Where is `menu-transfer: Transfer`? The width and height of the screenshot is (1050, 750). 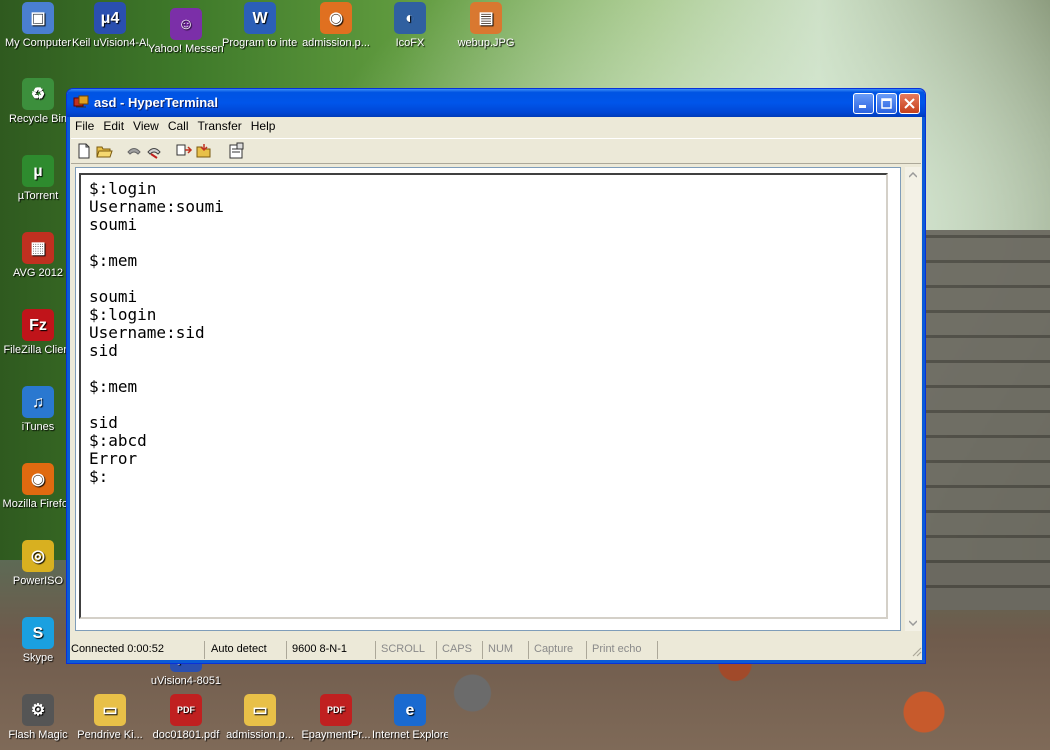
menu-transfer: Transfer is located at coordinates (220, 125).